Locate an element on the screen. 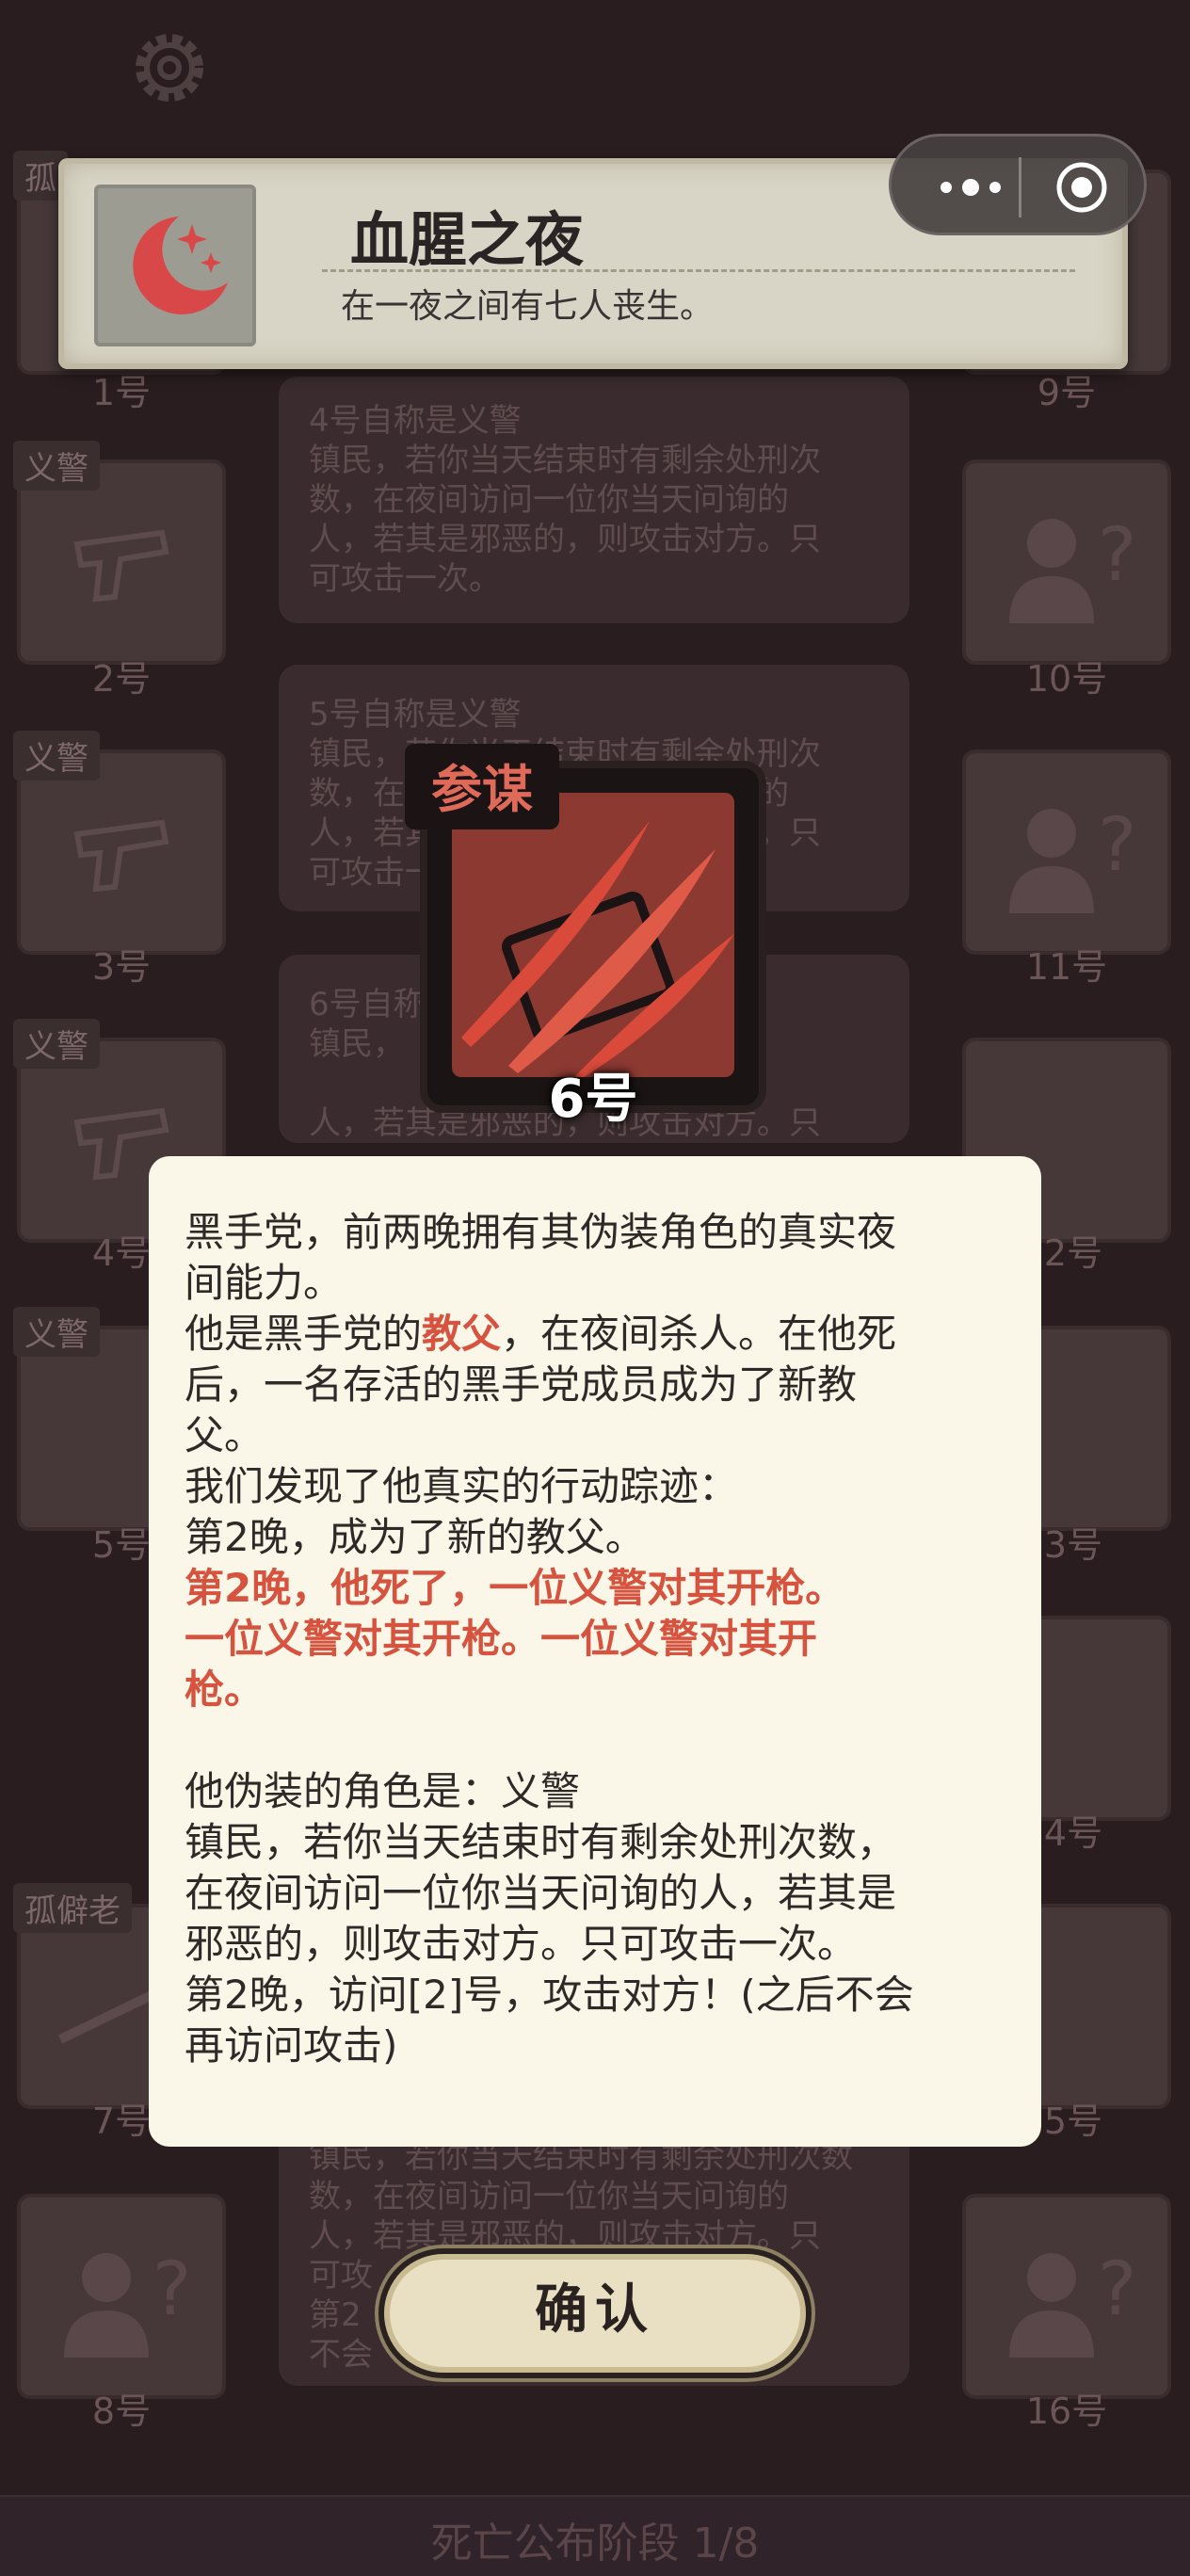 The image size is (1190, 2576). dialog-text: 后，一名存活的黑手党成员成为了新教 is located at coordinates (521, 1384).